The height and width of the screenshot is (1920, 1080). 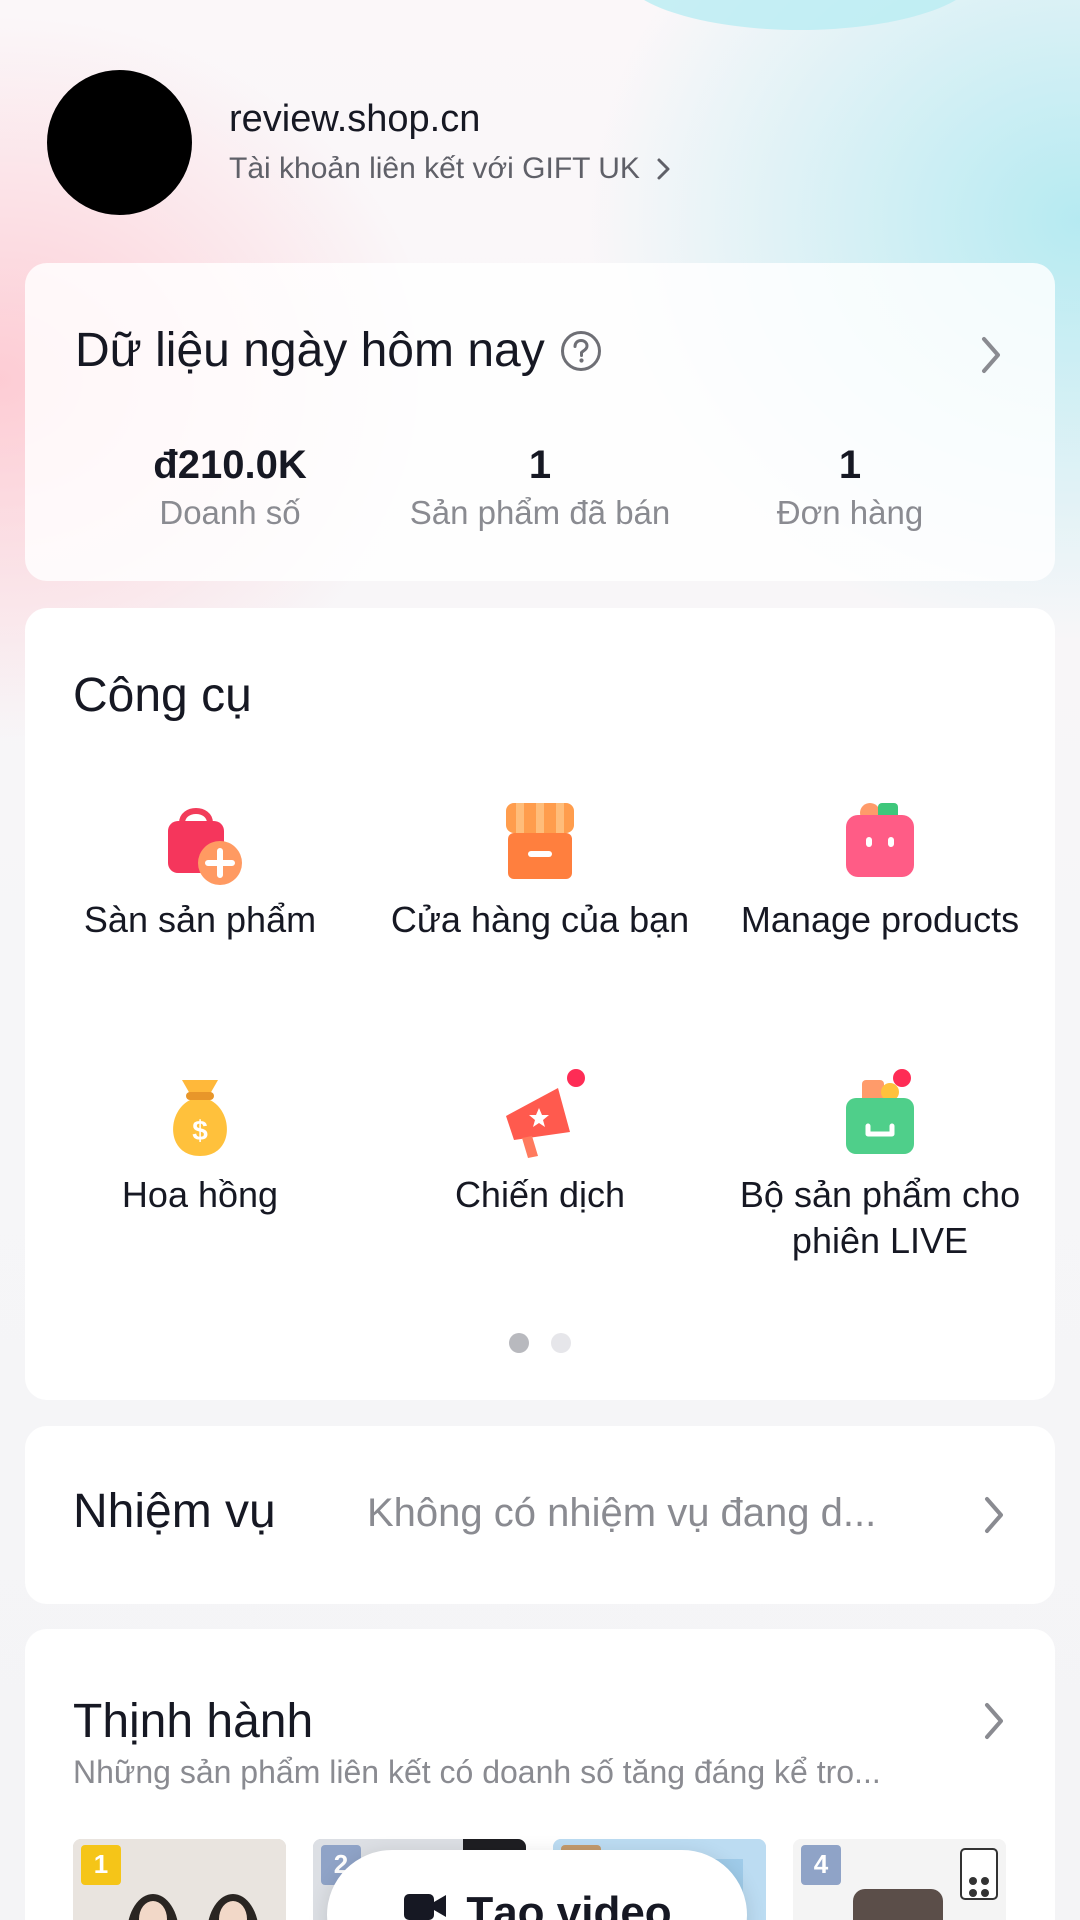 What do you see at coordinates (569, 1904) in the screenshot?
I see `create-video-label: Tạo video` at bounding box center [569, 1904].